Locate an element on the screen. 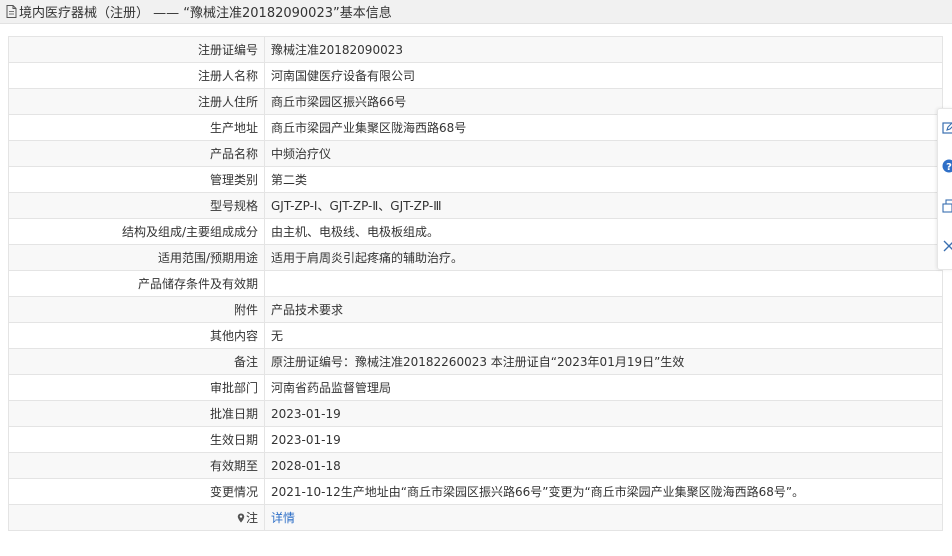 The width and height of the screenshot is (952, 556). table-row: 注册人住所 商丘市梁园区振兴路66号 is located at coordinates (475, 101).